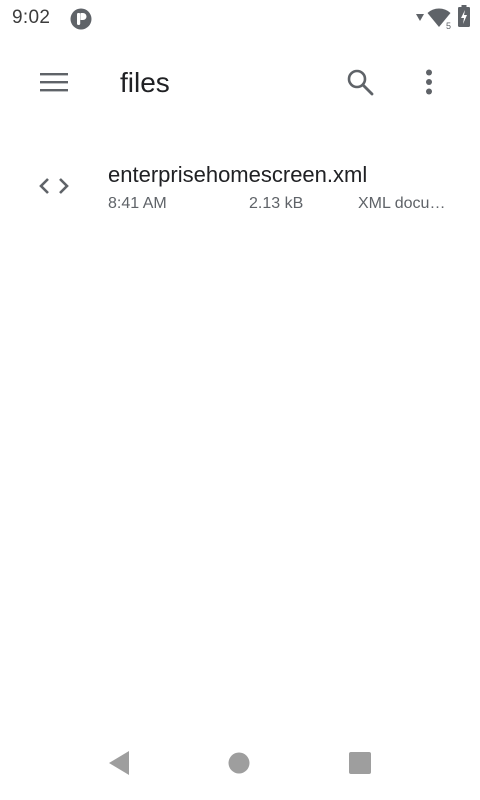 The width and height of the screenshot is (480, 800). I want to click on signal-icon, so click(420, 18).